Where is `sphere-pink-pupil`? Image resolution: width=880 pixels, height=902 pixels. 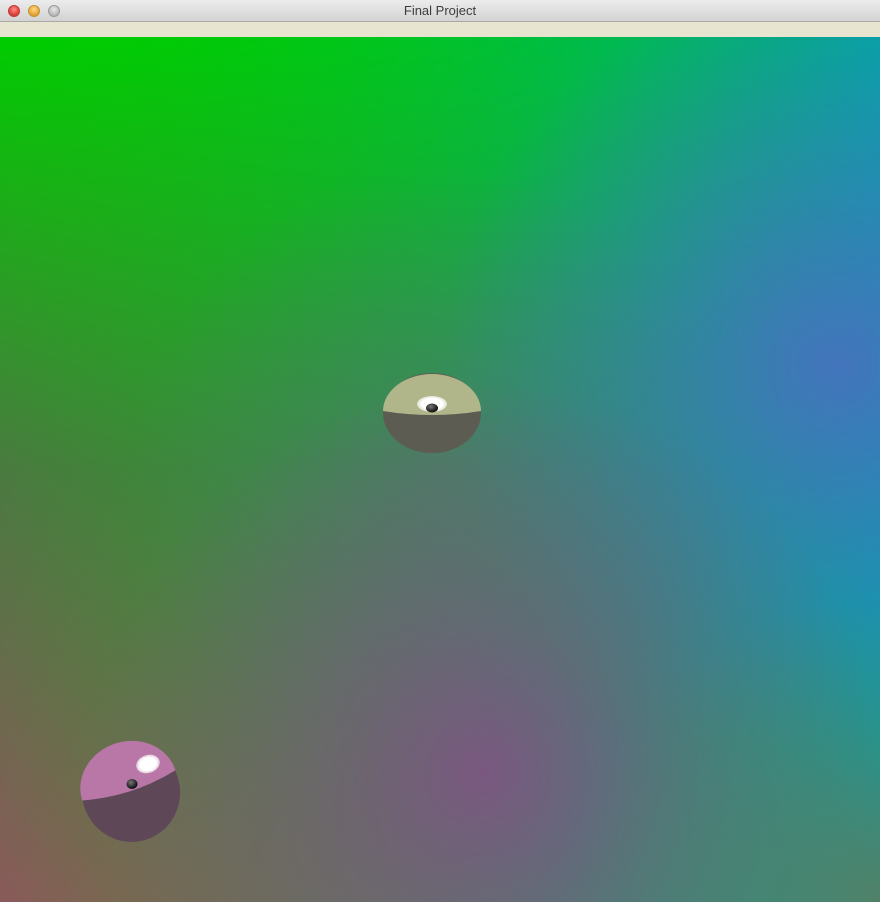 sphere-pink-pupil is located at coordinates (132, 784).